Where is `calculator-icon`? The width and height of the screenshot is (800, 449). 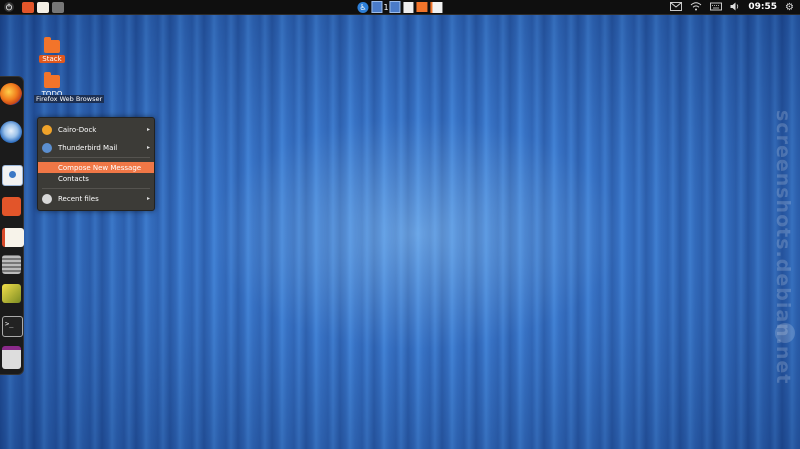
calculator-icon is located at coordinates (11, 264).